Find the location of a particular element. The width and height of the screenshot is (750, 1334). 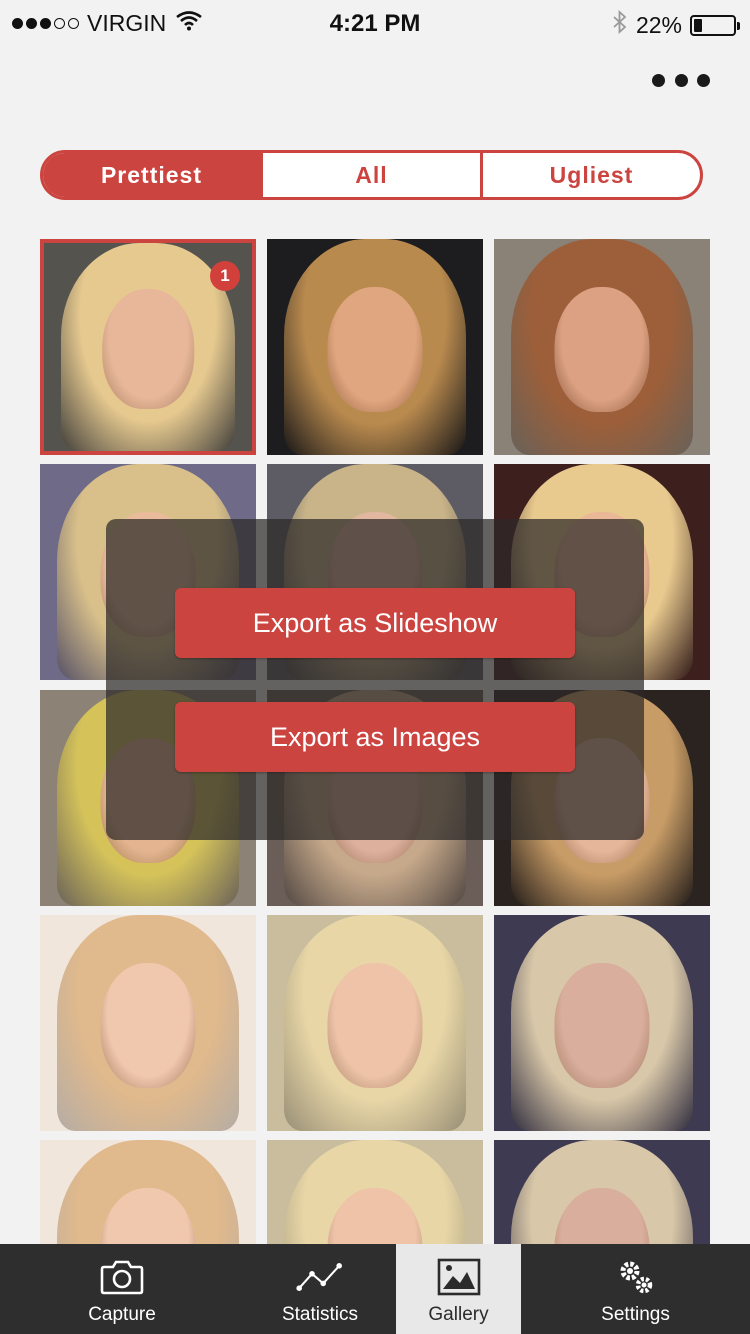

battery-level is located at coordinates (698, 25).